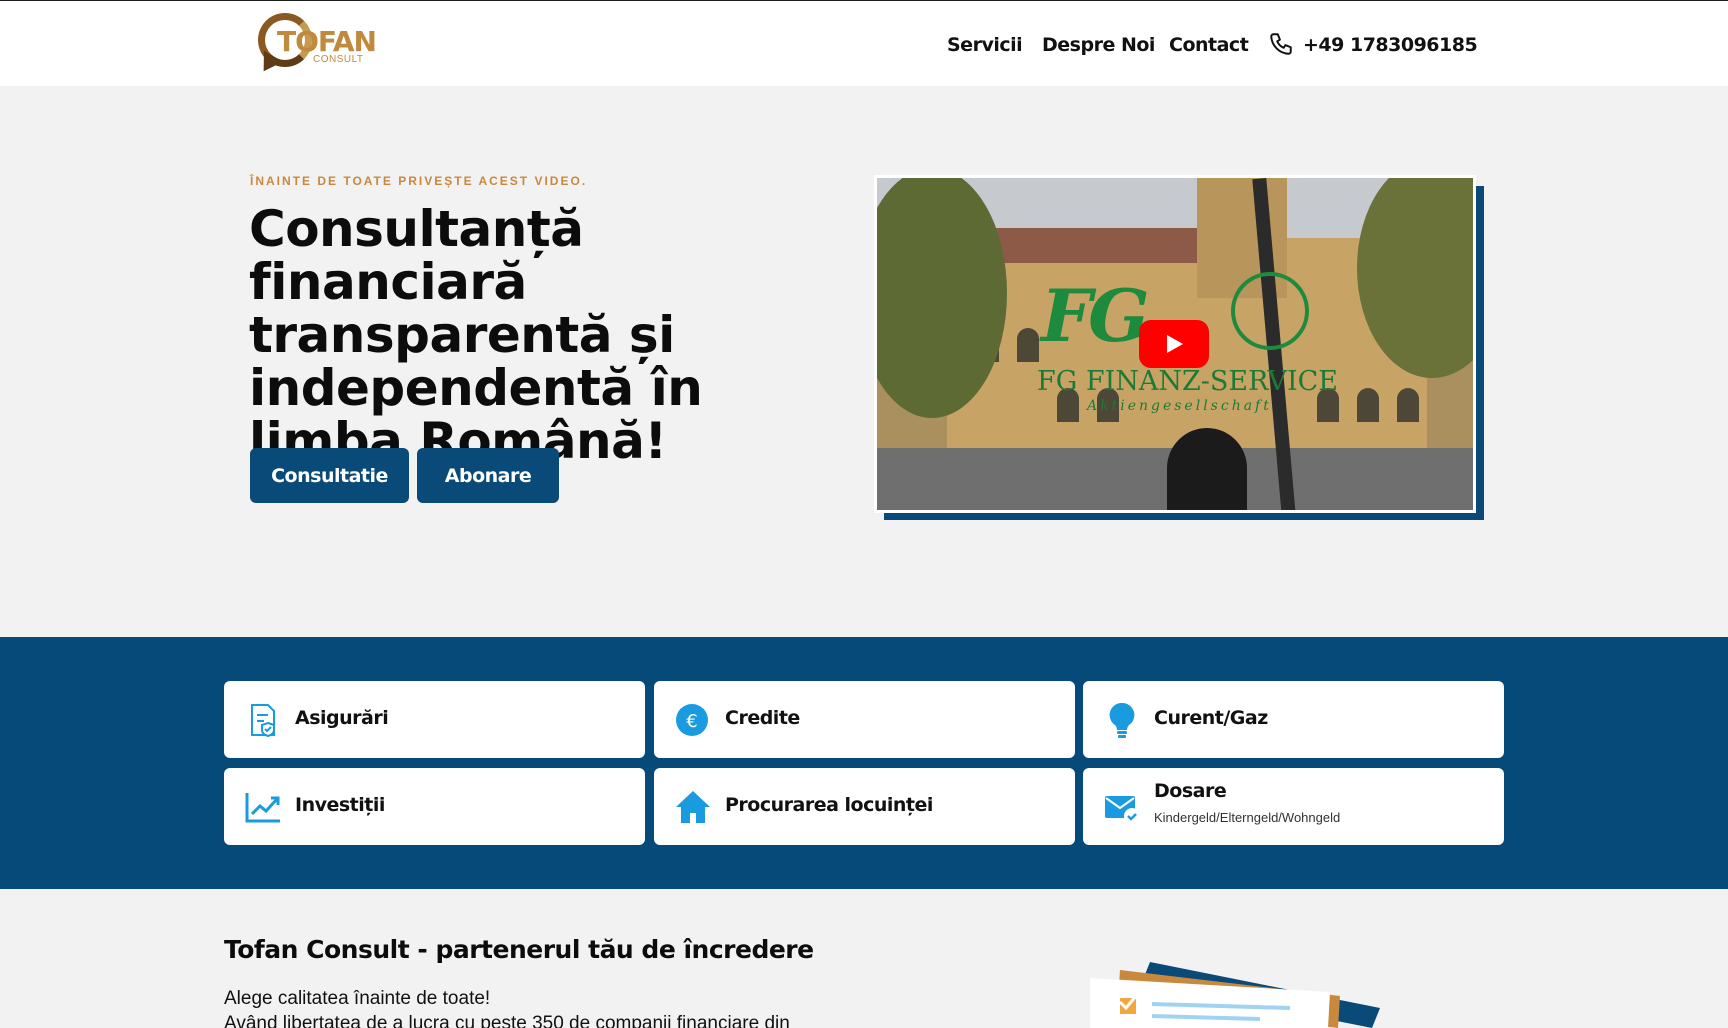 The image size is (1728, 1028). I want to click on service-label: Asigurări, so click(342, 718).